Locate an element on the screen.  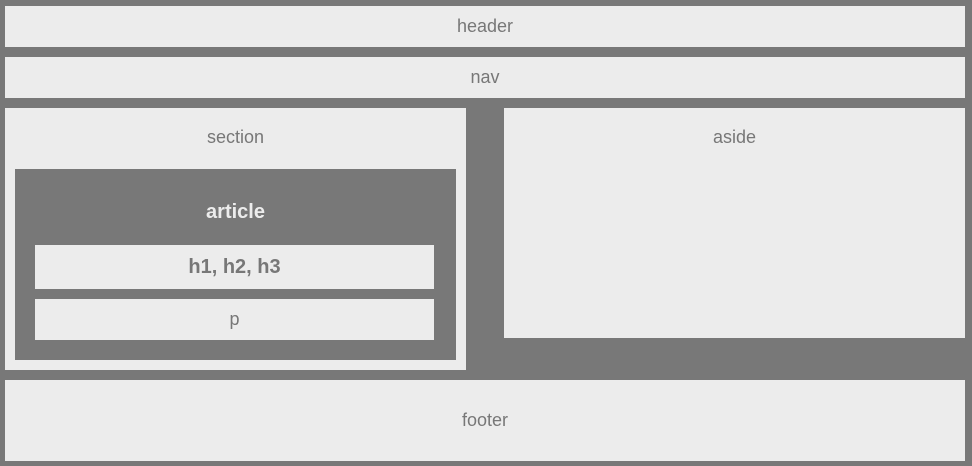
nav-label: nav is located at coordinates (485, 77).